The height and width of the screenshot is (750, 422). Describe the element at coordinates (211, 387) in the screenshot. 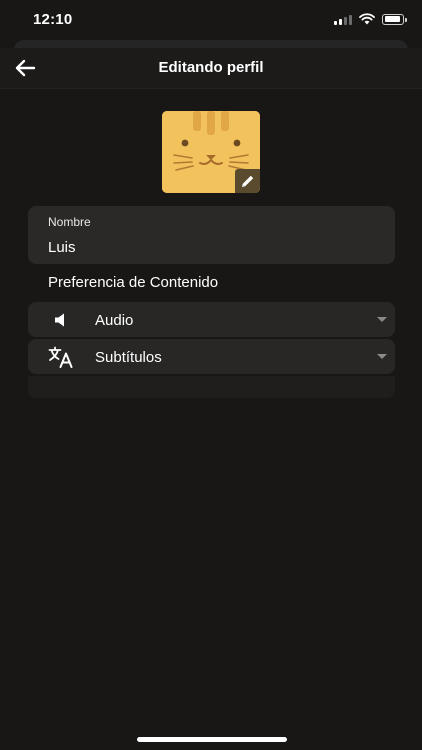

I see `card-footer` at that location.